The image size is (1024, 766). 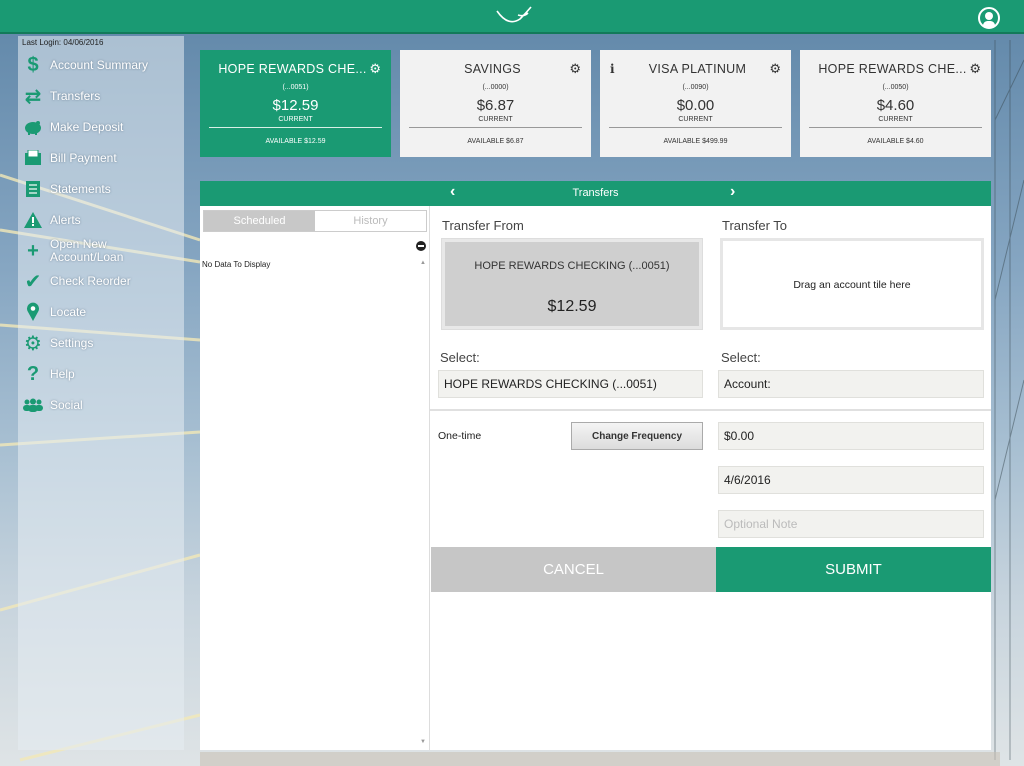 What do you see at coordinates (63, 42) in the screenshot?
I see `last-login-text: Last Login: 04/06/2016` at bounding box center [63, 42].